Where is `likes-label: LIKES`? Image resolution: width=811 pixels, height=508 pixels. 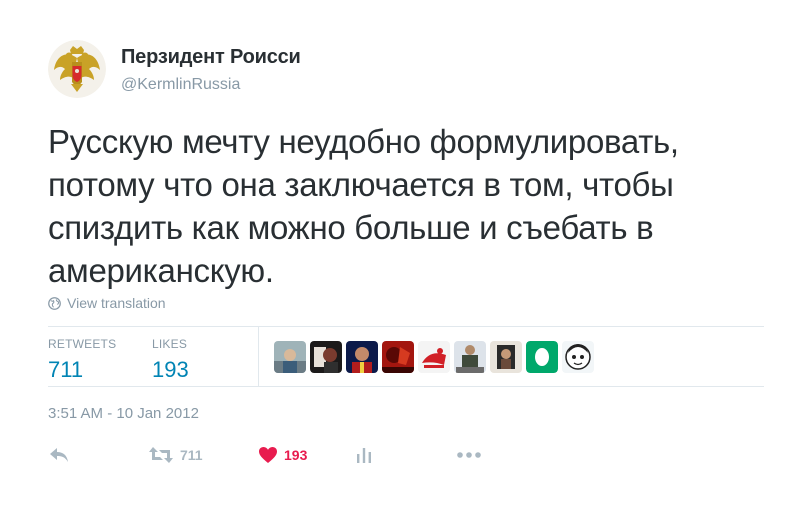
likes-label: LIKES is located at coordinates (170, 344).